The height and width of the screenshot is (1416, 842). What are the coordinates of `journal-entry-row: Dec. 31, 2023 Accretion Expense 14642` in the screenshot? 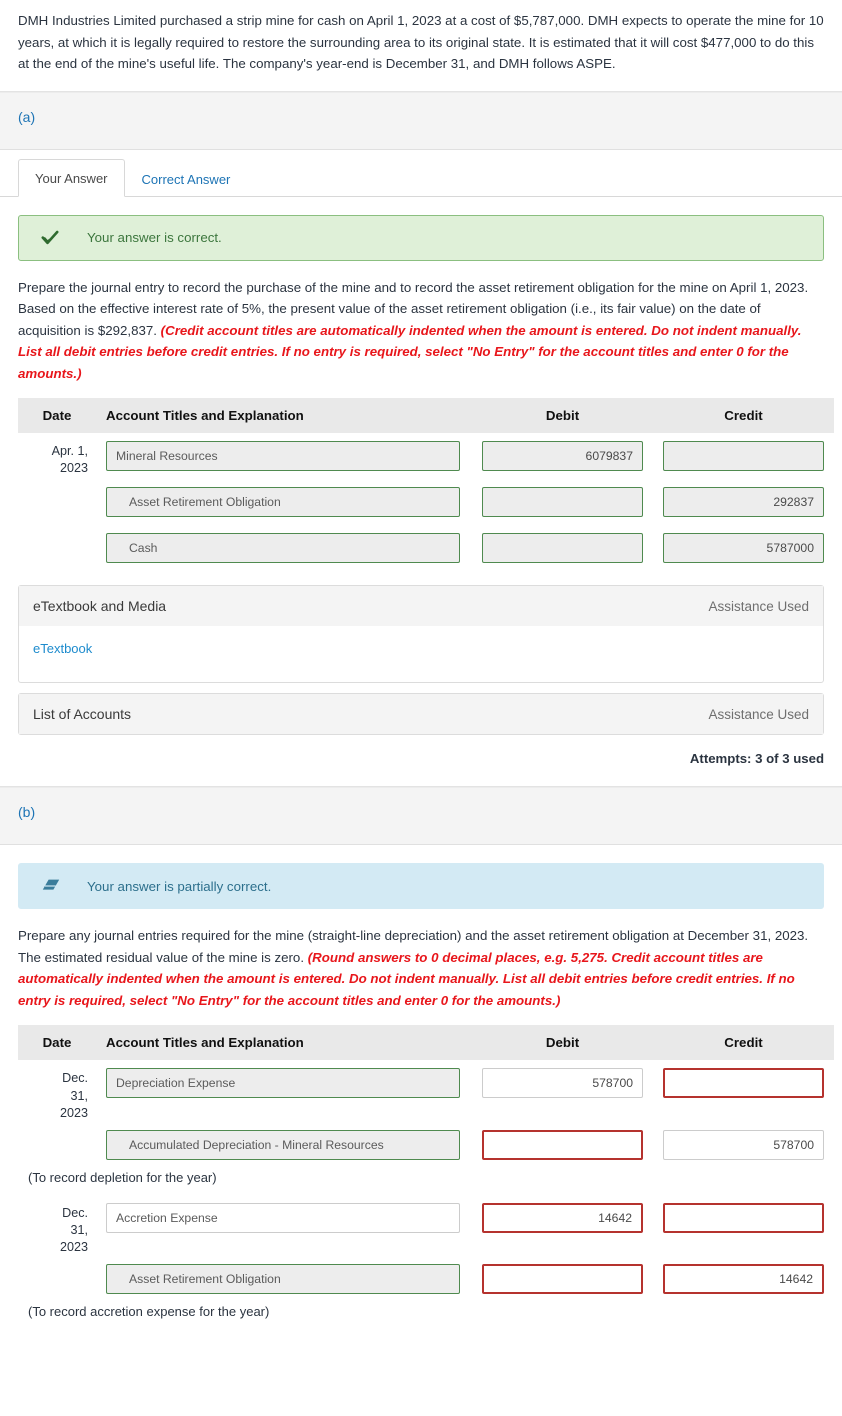 It's located at (426, 1225).